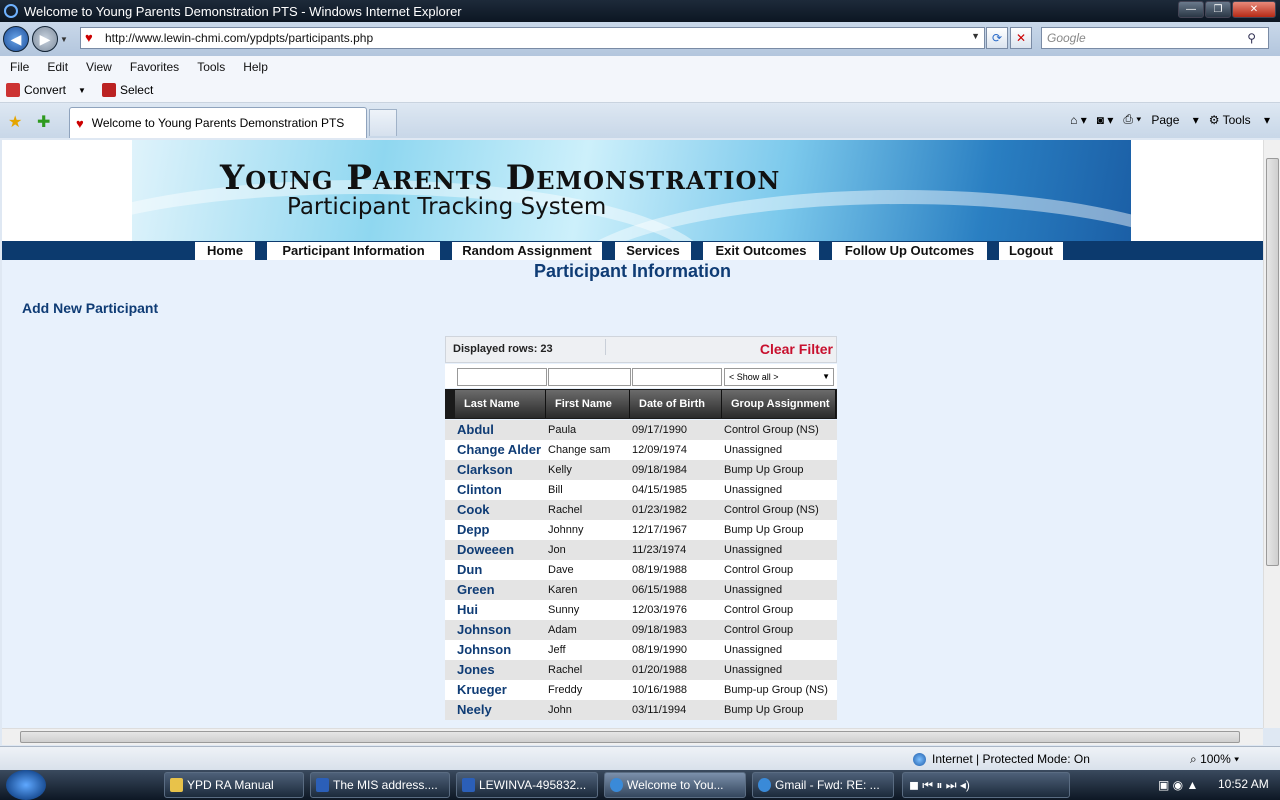  I want to click on forward-button: ▶, so click(45, 39).